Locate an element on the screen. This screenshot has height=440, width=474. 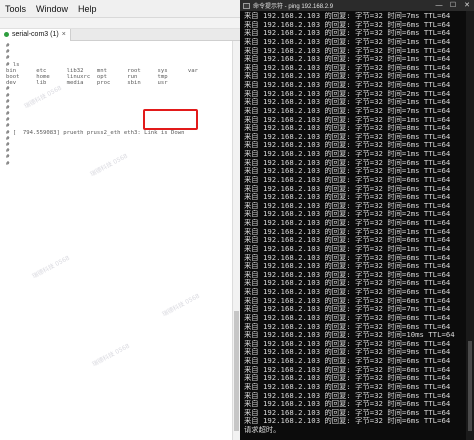
menu-tools: Tools is located at coordinates (15, 9).